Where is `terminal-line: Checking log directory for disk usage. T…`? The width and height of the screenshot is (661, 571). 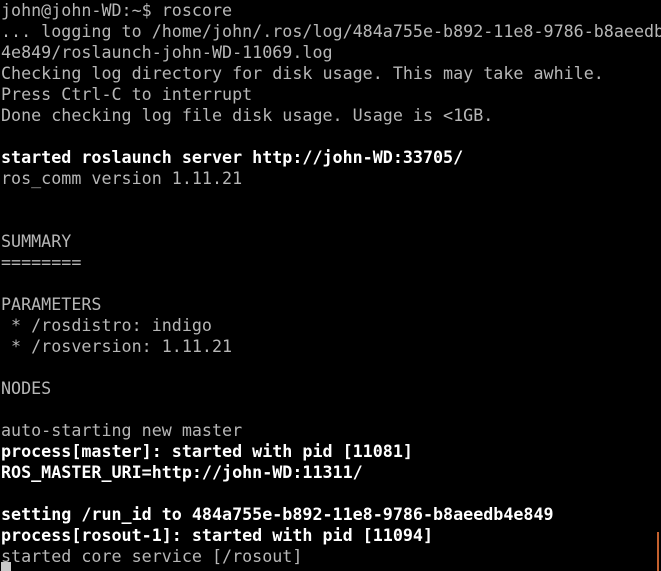 terminal-line: Checking log directory for disk usage. T… is located at coordinates (302, 73).